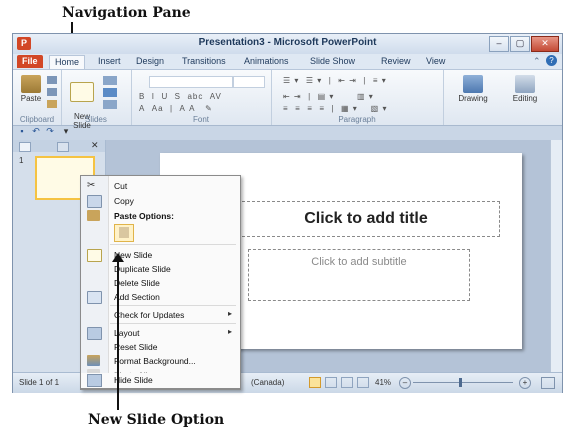  I want to click on paragraph-align-row: ≡ ≡ ≡ ≡ | ▦ ▾ ▧ ▾, so click(335, 109).